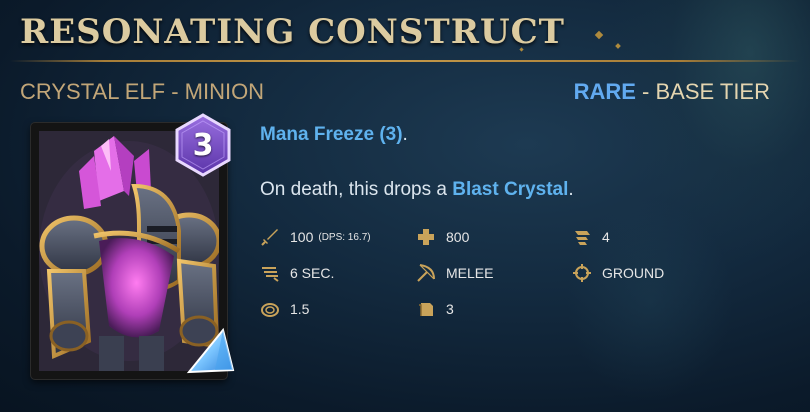 The height and width of the screenshot is (412, 810). Describe the element at coordinates (571, 189) in the screenshot. I see `description-suffix: .` at that location.